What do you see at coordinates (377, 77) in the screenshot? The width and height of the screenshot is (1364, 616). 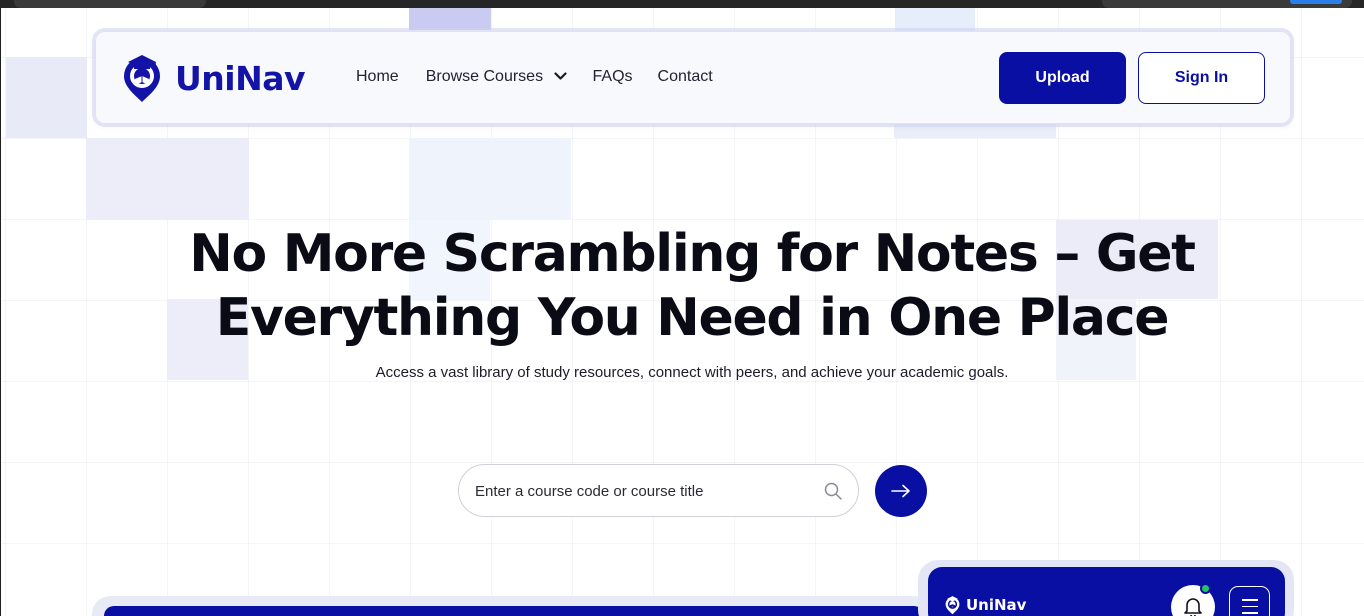 I see `nav-home-link: Home` at bounding box center [377, 77].